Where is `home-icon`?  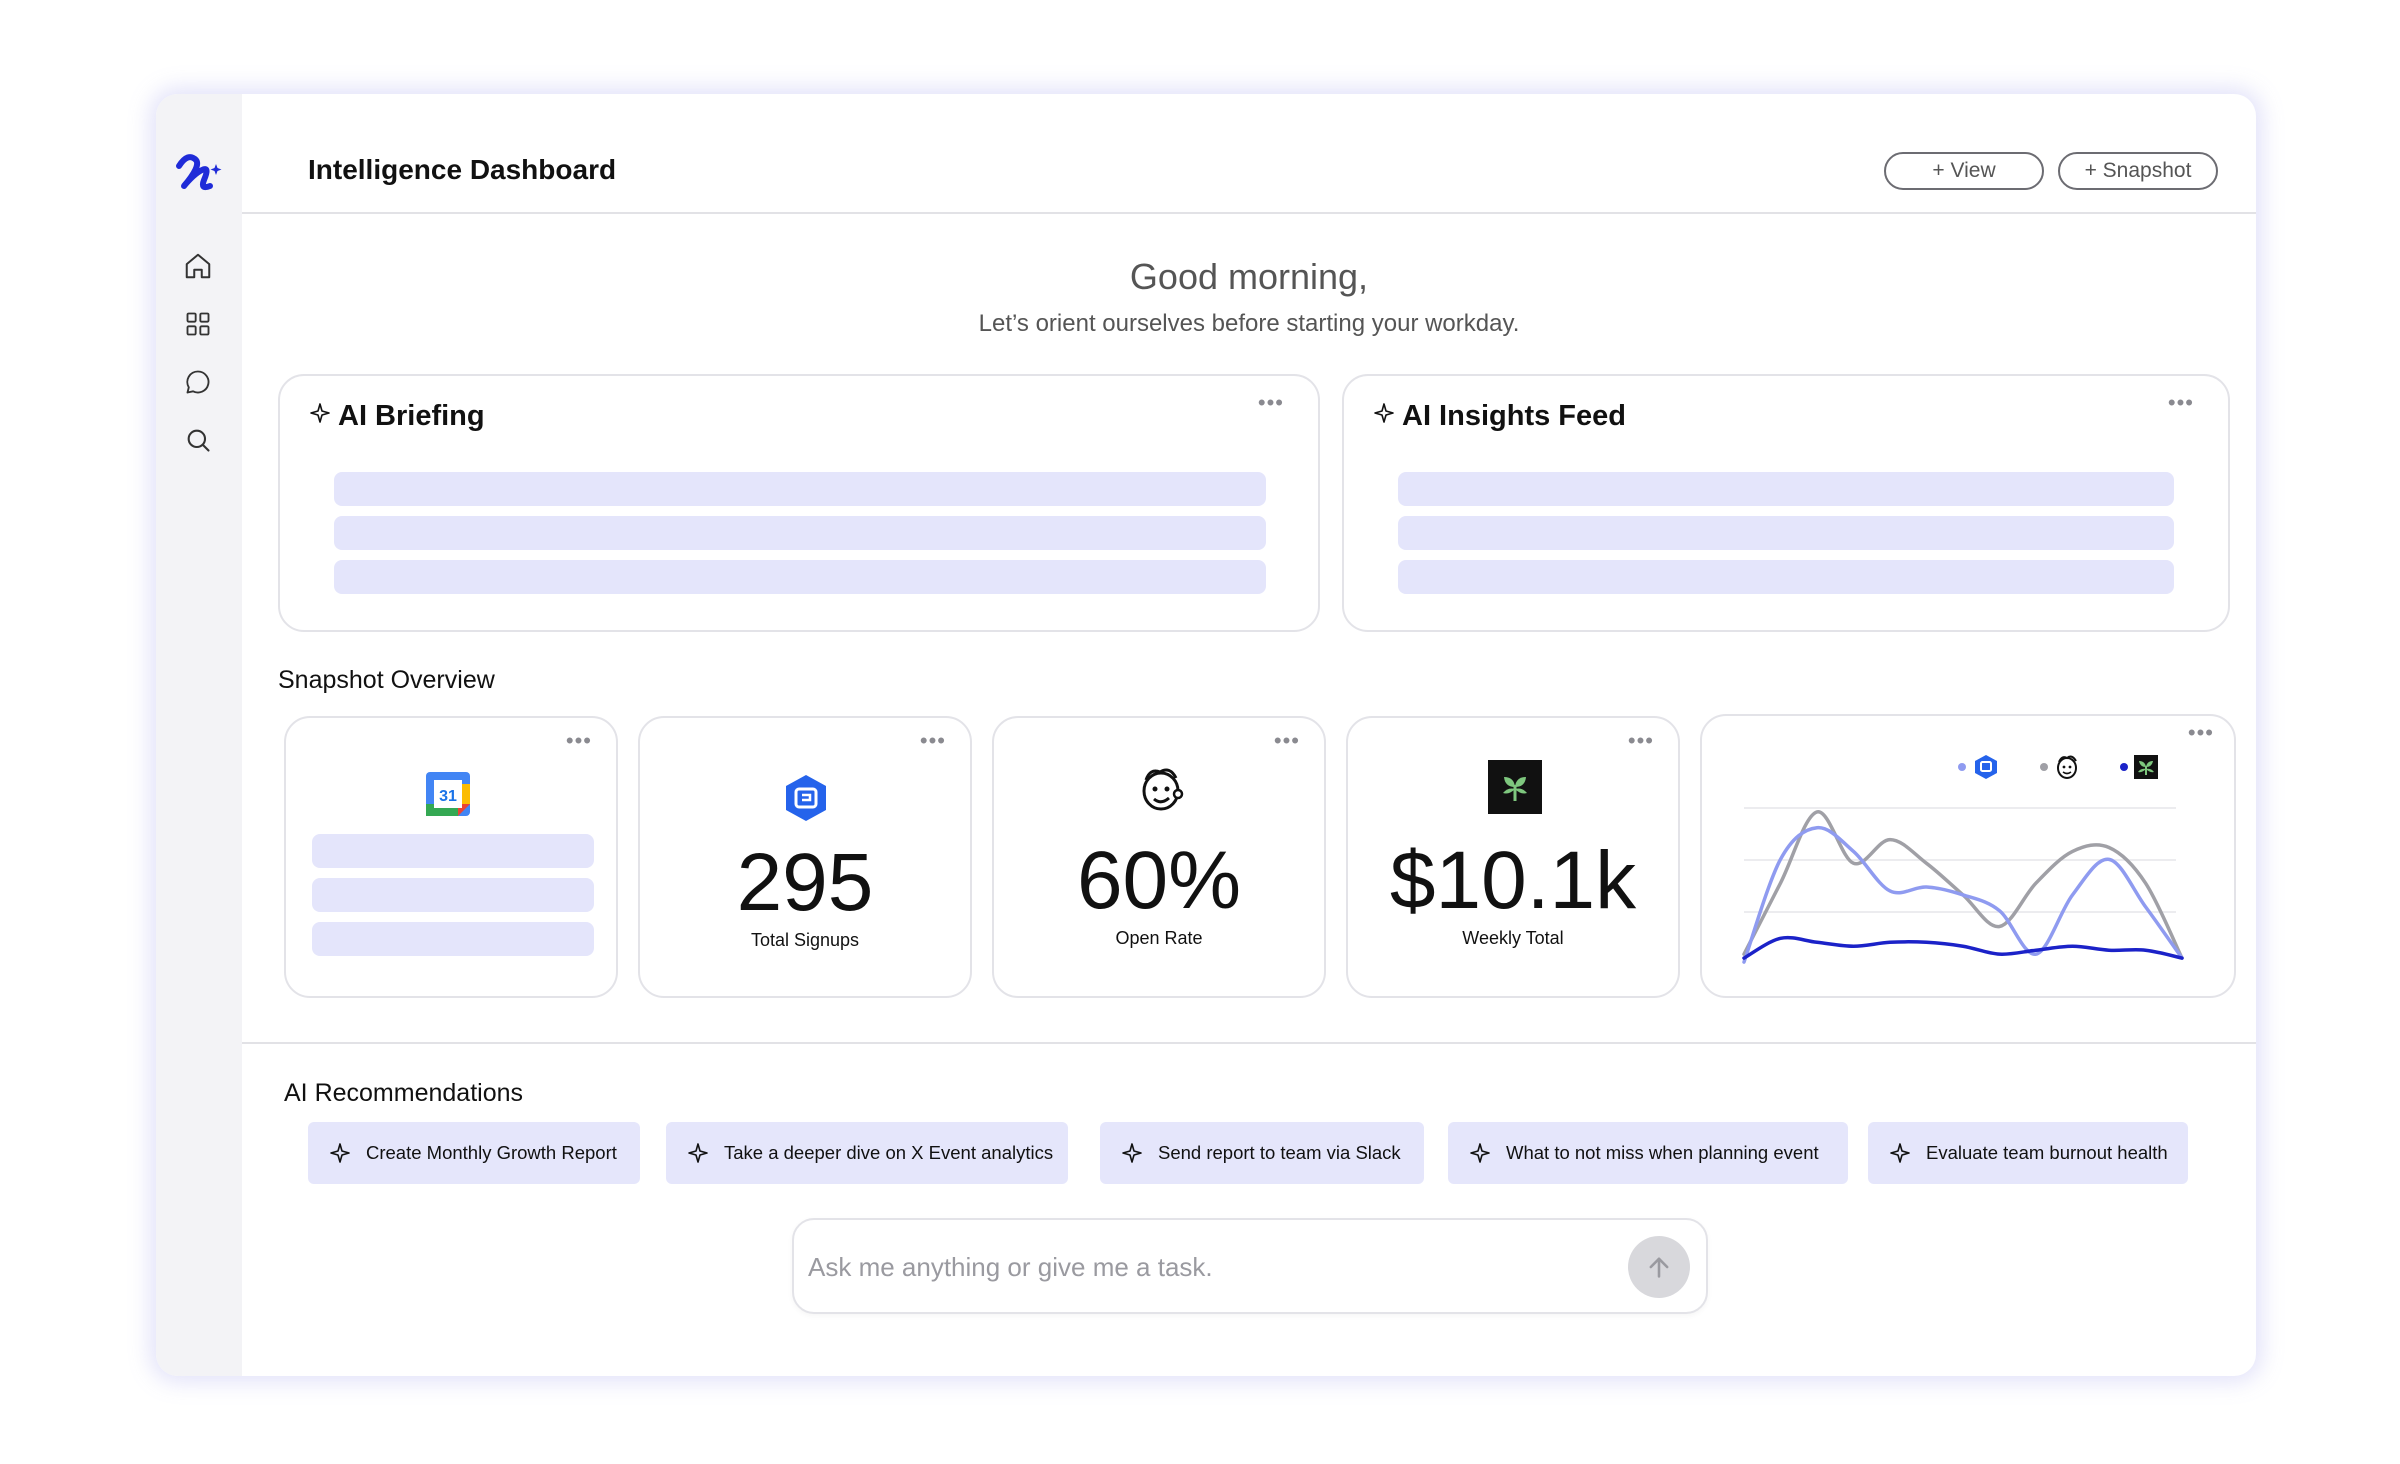
home-icon is located at coordinates (198, 266).